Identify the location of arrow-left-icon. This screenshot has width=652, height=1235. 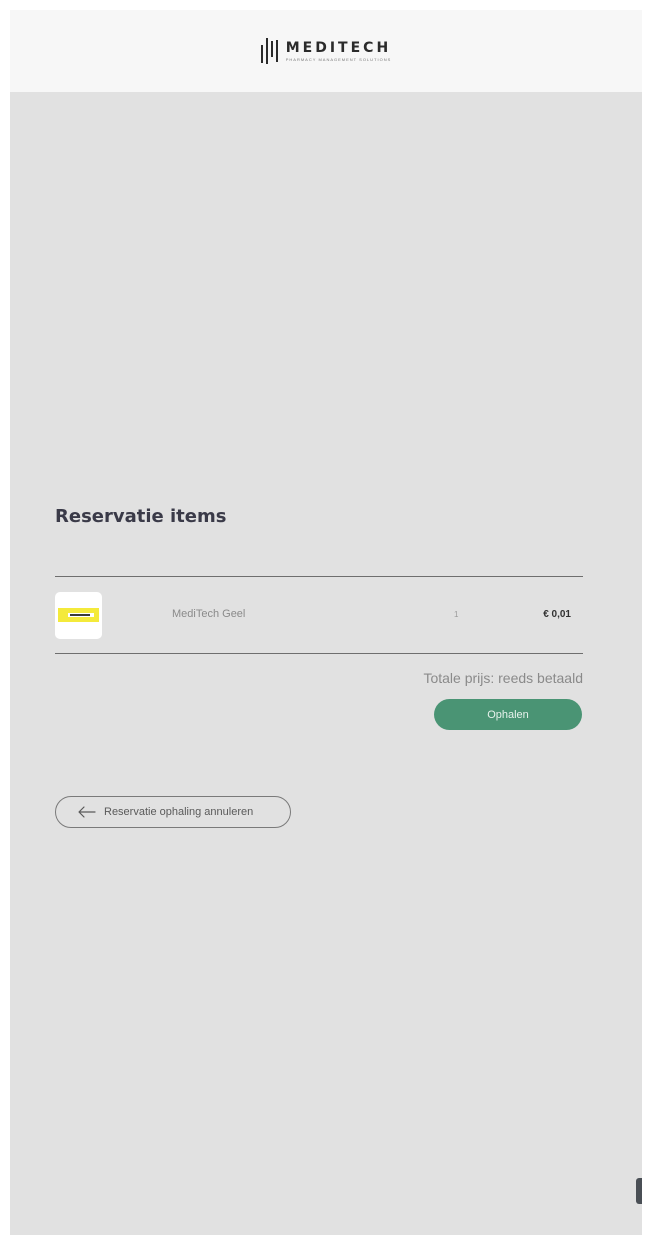
(87, 812).